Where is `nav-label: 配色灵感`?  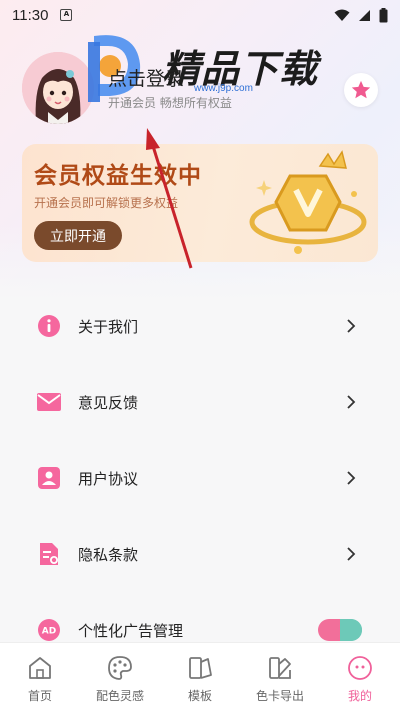 nav-label: 配色灵感 is located at coordinates (119, 696).